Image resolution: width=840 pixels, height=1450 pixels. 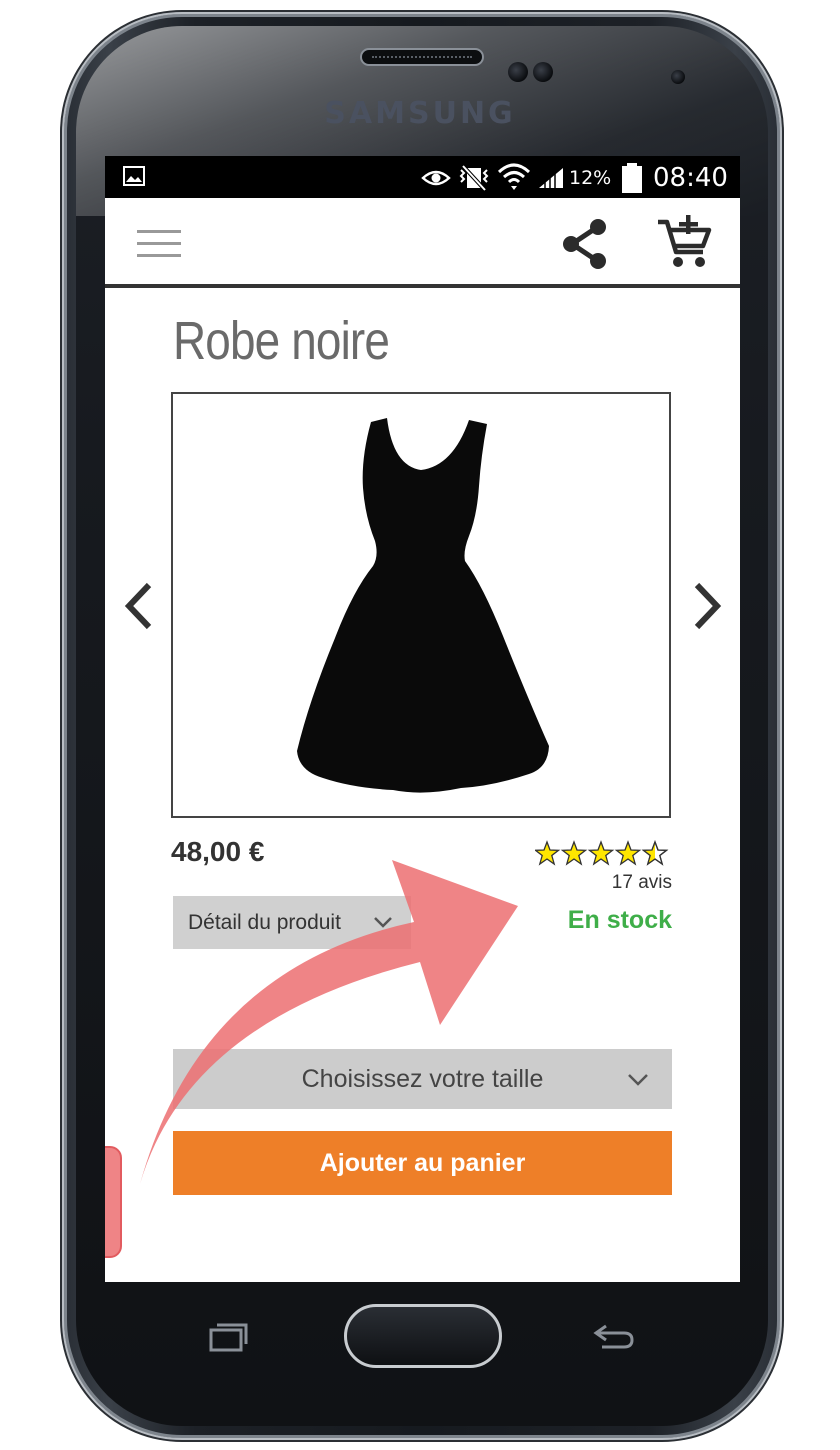 I want to click on back-icon, so click(x=614, y=1337).